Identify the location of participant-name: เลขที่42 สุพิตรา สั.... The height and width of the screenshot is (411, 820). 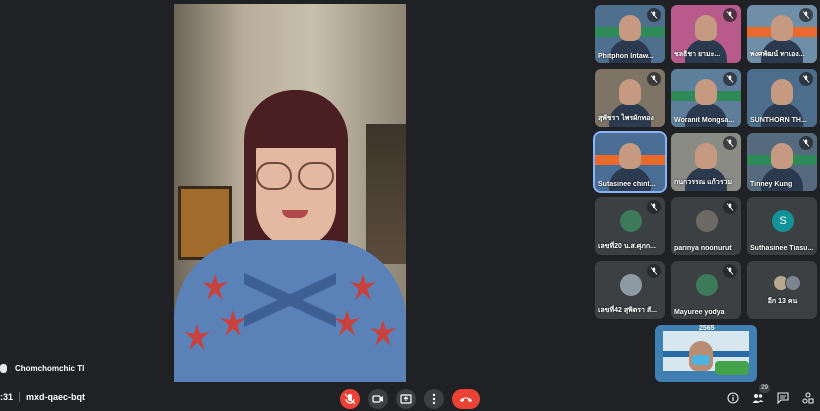
(627, 310).